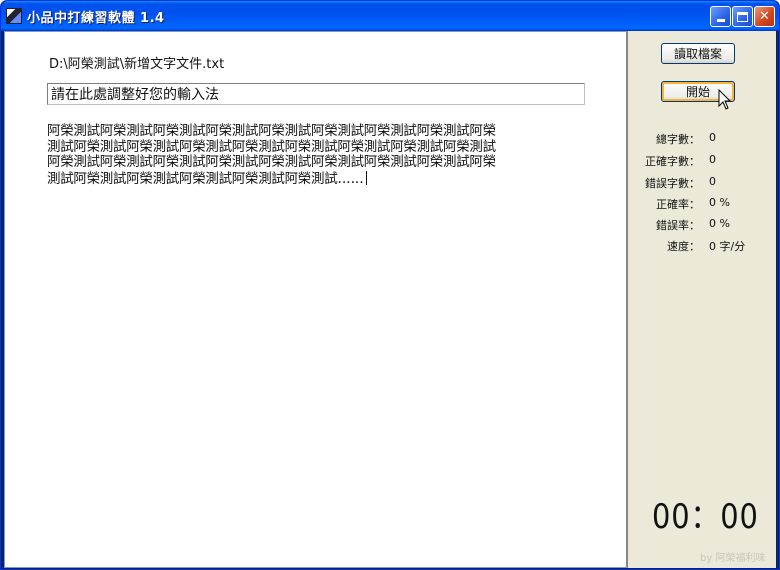 The image size is (780, 570). I want to click on stat-label: 錯誤字數：, so click(672, 183).